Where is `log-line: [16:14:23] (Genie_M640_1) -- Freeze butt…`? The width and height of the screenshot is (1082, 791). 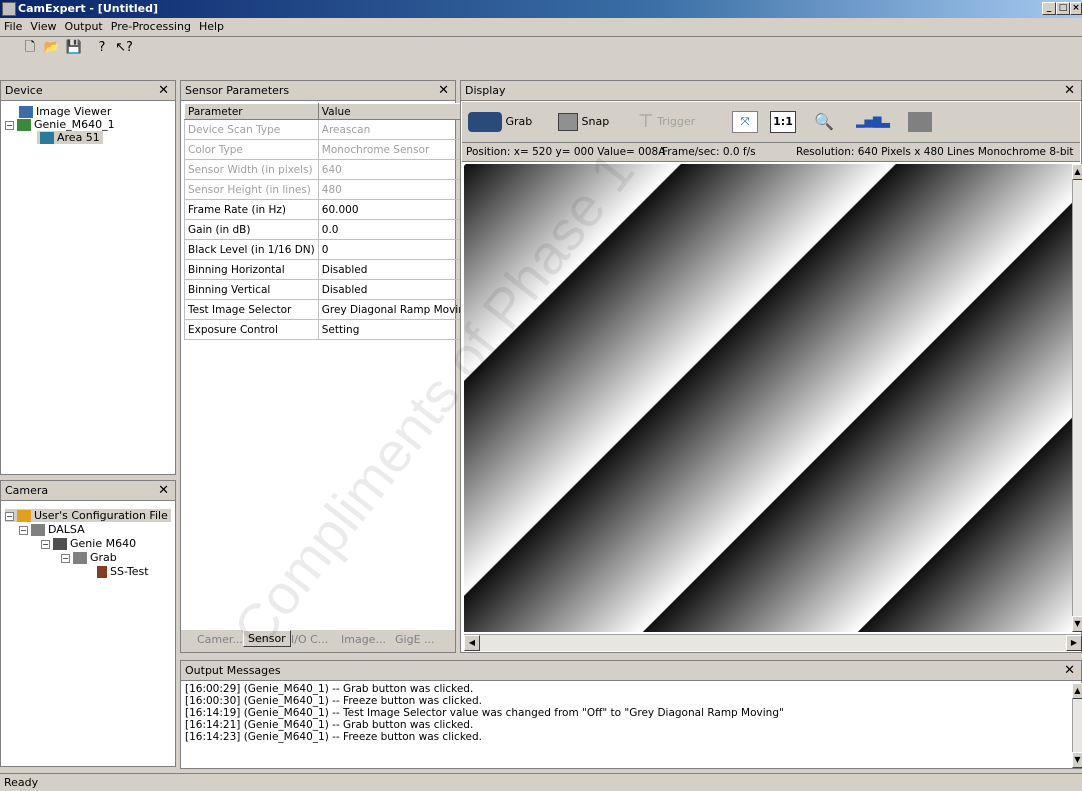
log-line: [16:14:23] (Genie_M640_1) -- Freeze butt… is located at coordinates (333, 737).